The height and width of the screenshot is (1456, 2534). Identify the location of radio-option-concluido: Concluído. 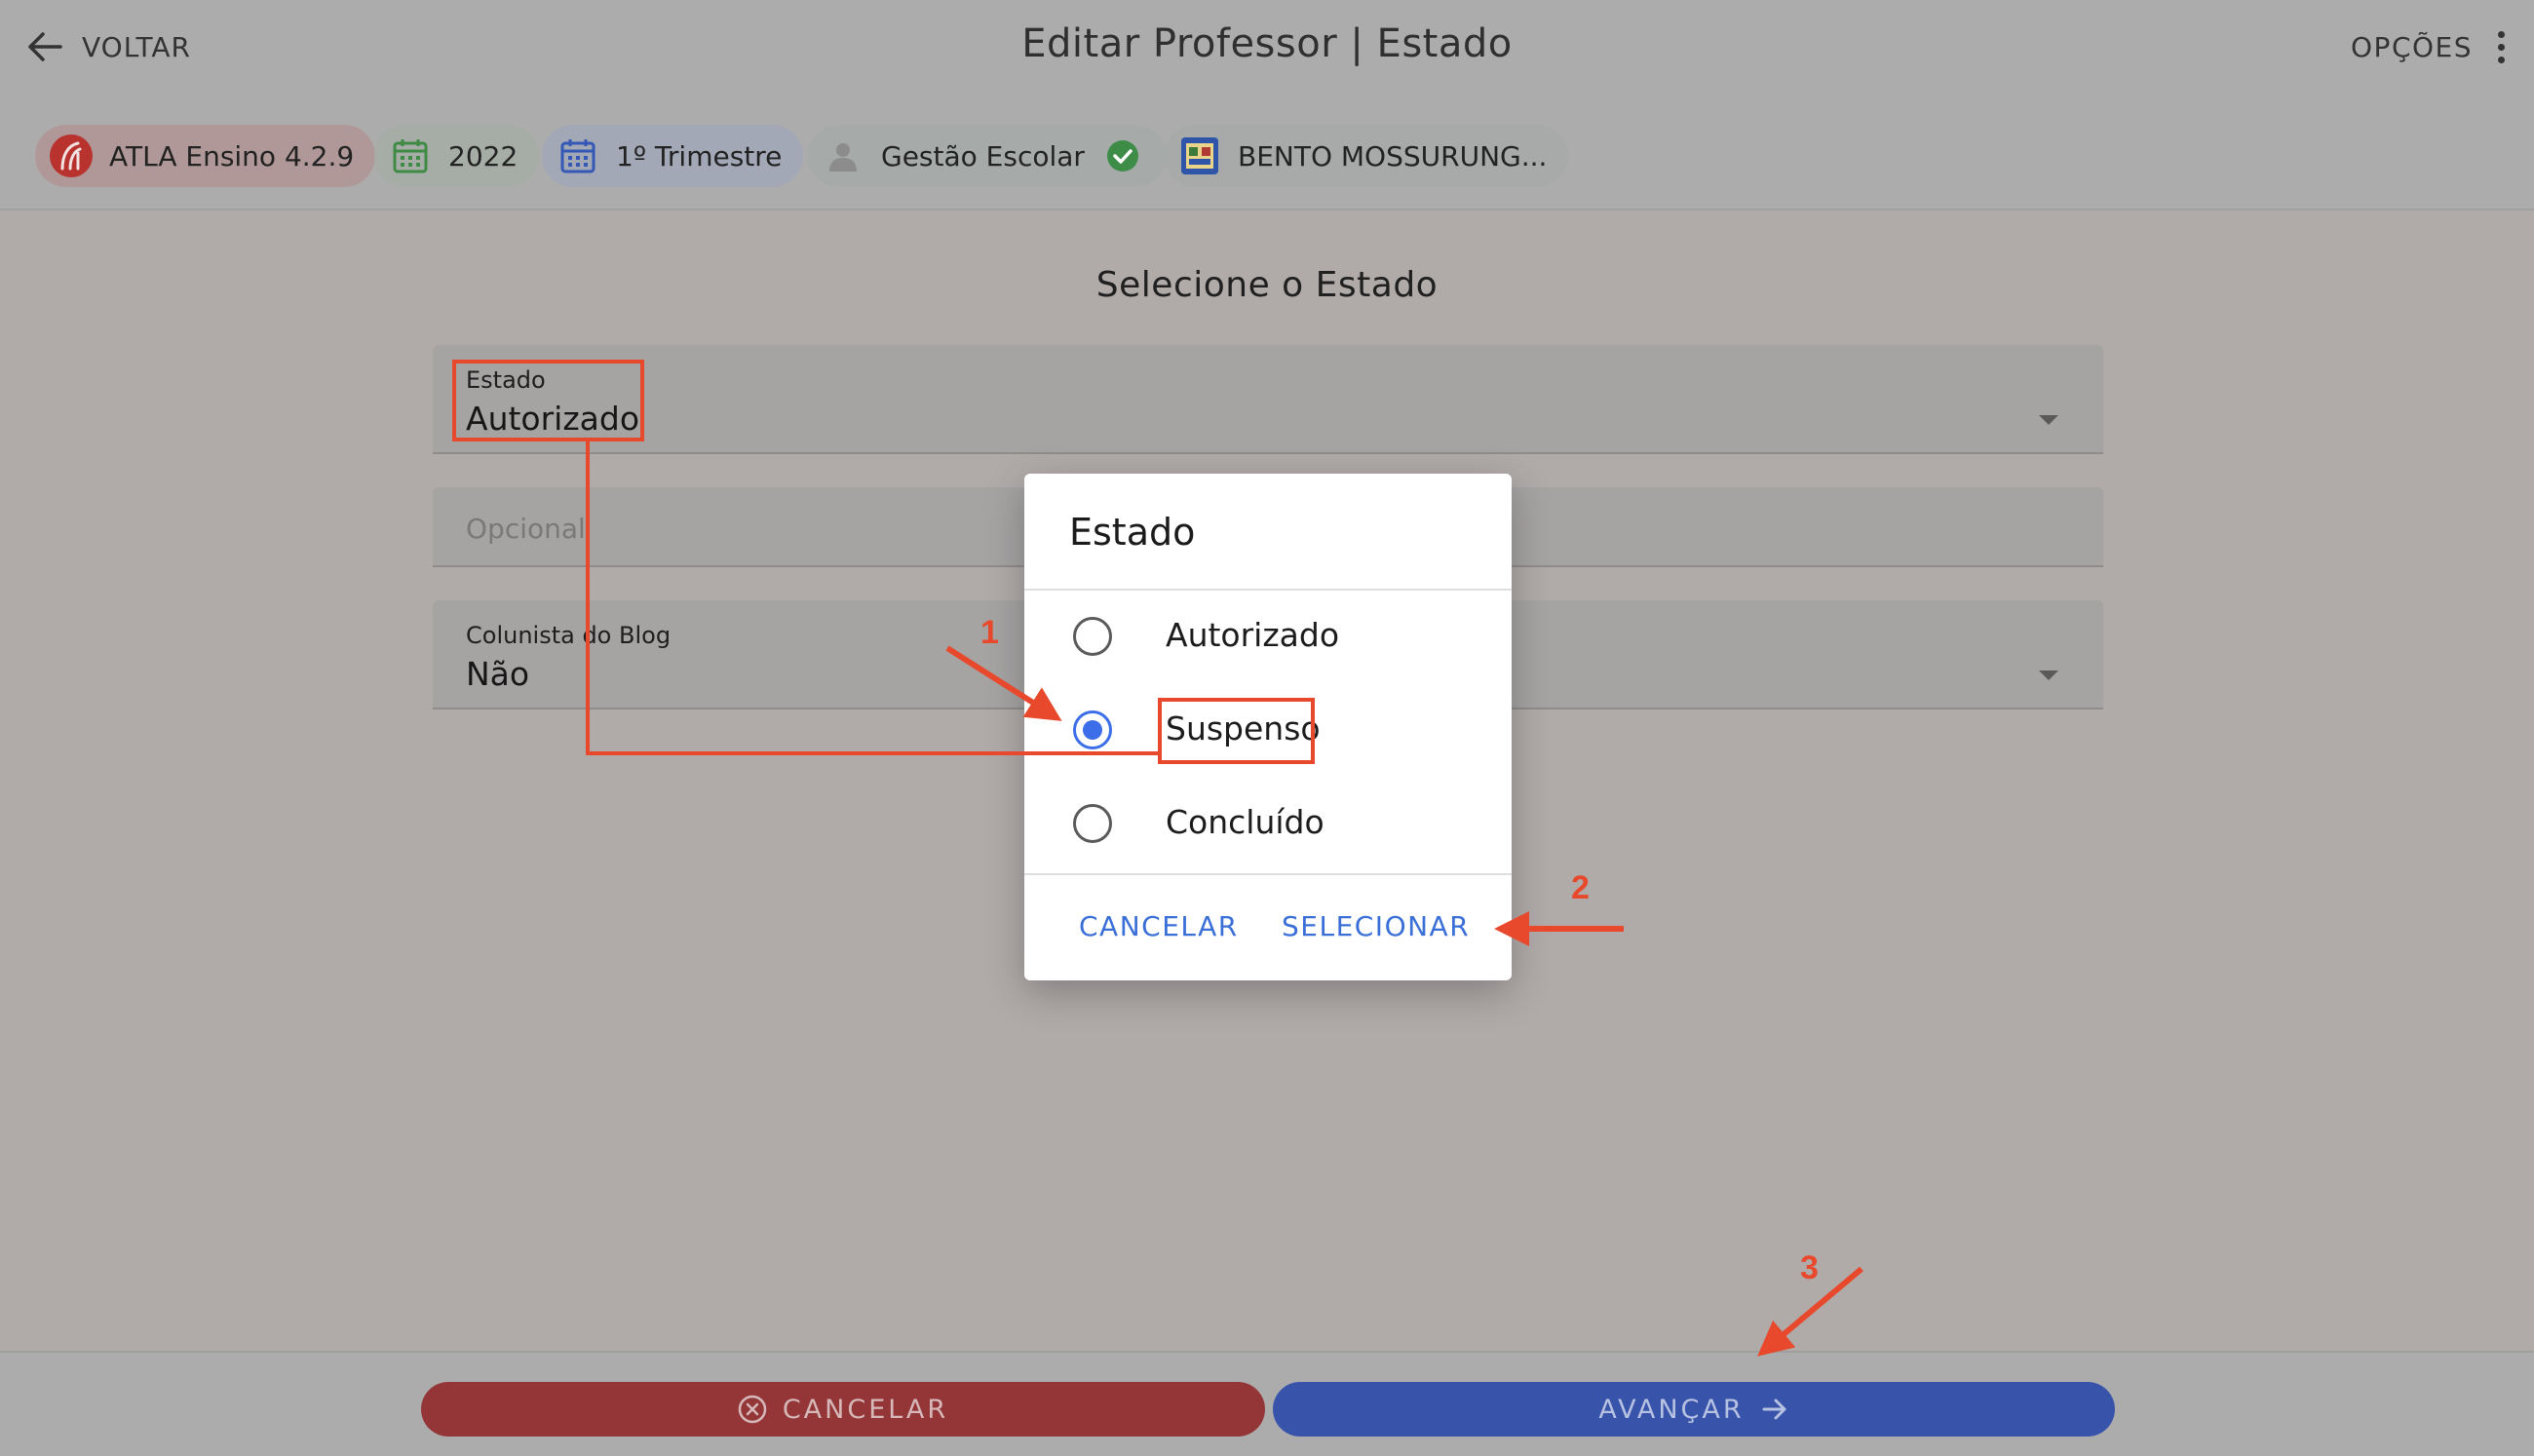
(1268, 823).